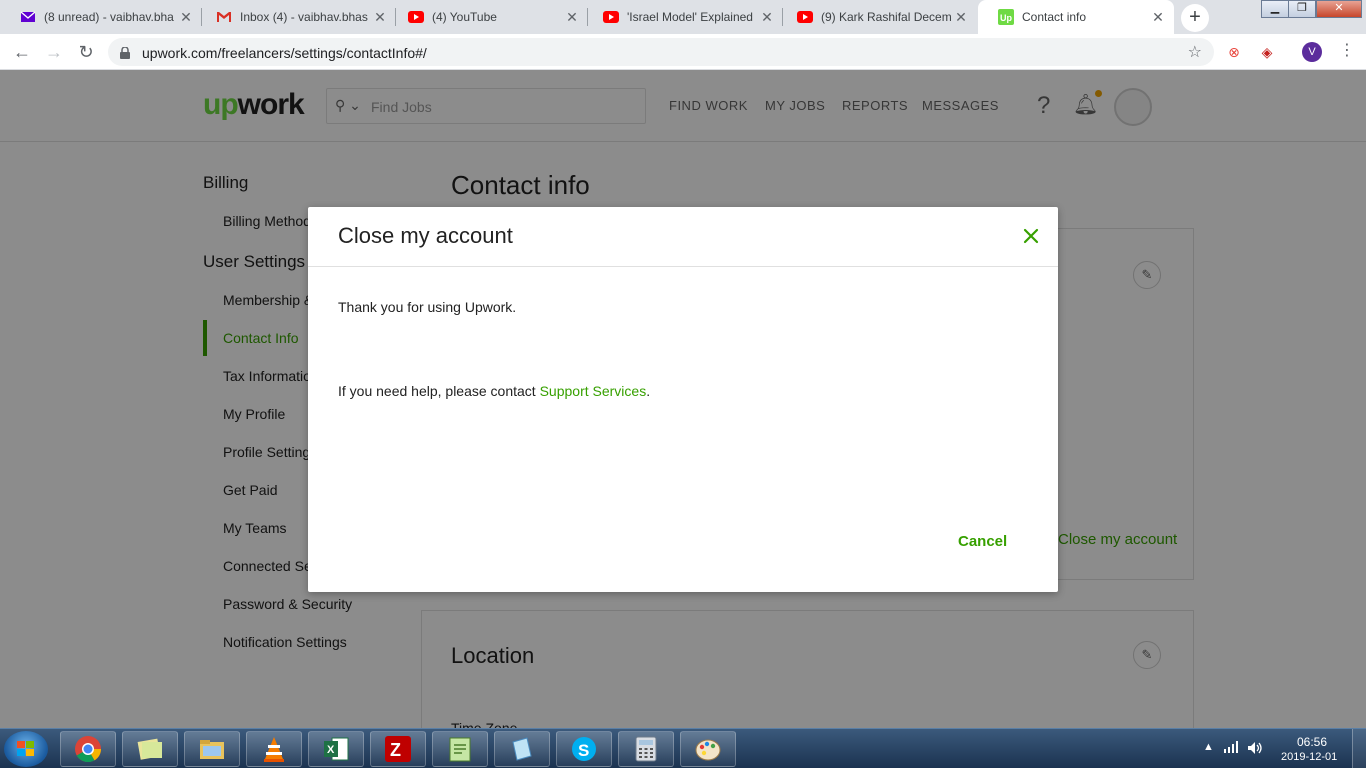 The width and height of the screenshot is (1366, 768). What do you see at coordinates (1195, 18) in the screenshot?
I see `new-tab-button: +` at bounding box center [1195, 18].